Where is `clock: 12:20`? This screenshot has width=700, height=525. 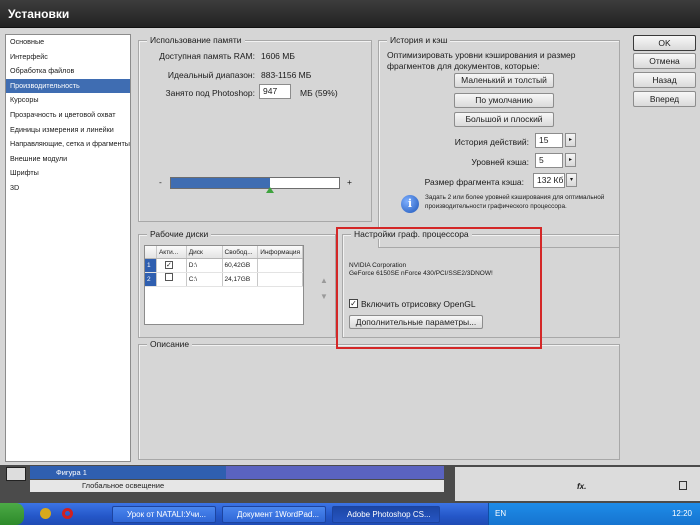
clock: 12:20 is located at coordinates (681, 513).